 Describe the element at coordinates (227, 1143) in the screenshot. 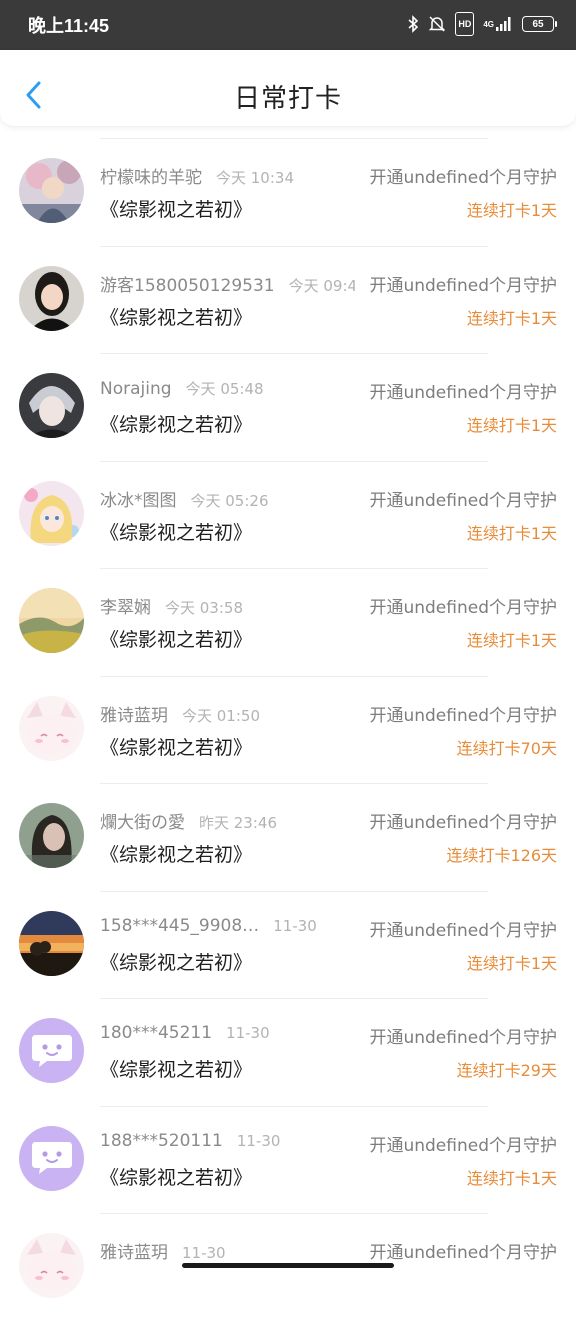

I see `name-line: 188***520111 11-30` at that location.